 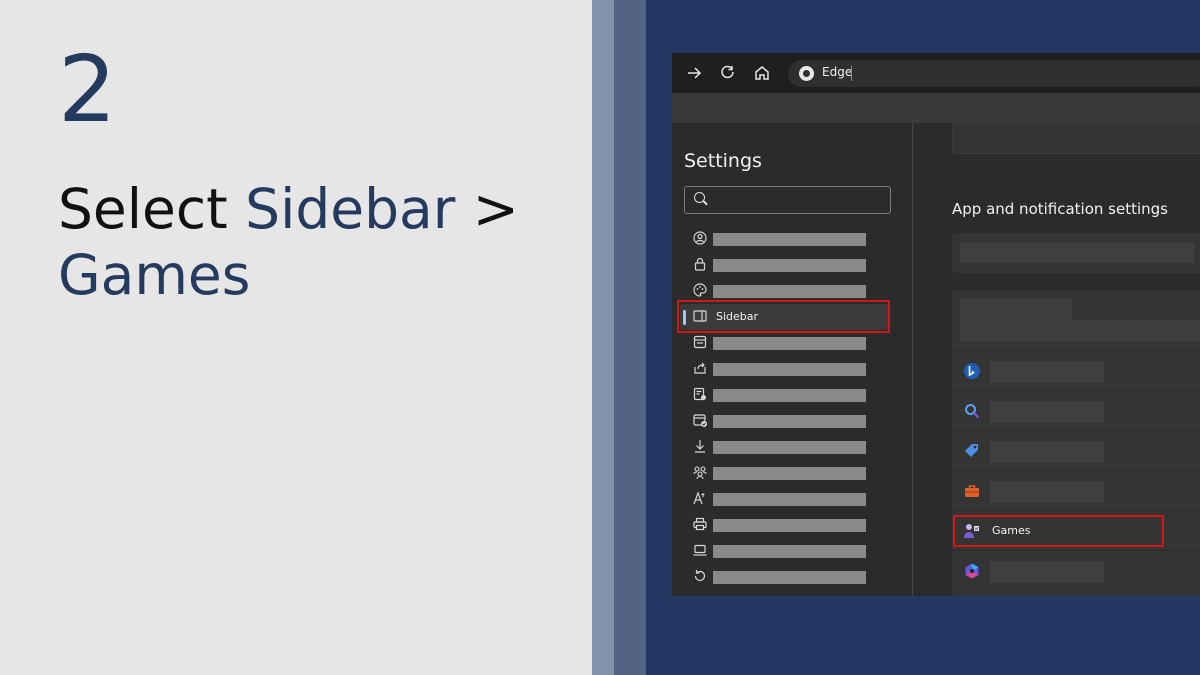 I want to click on instruction-sidebar: Sidebar, so click(x=350, y=209).